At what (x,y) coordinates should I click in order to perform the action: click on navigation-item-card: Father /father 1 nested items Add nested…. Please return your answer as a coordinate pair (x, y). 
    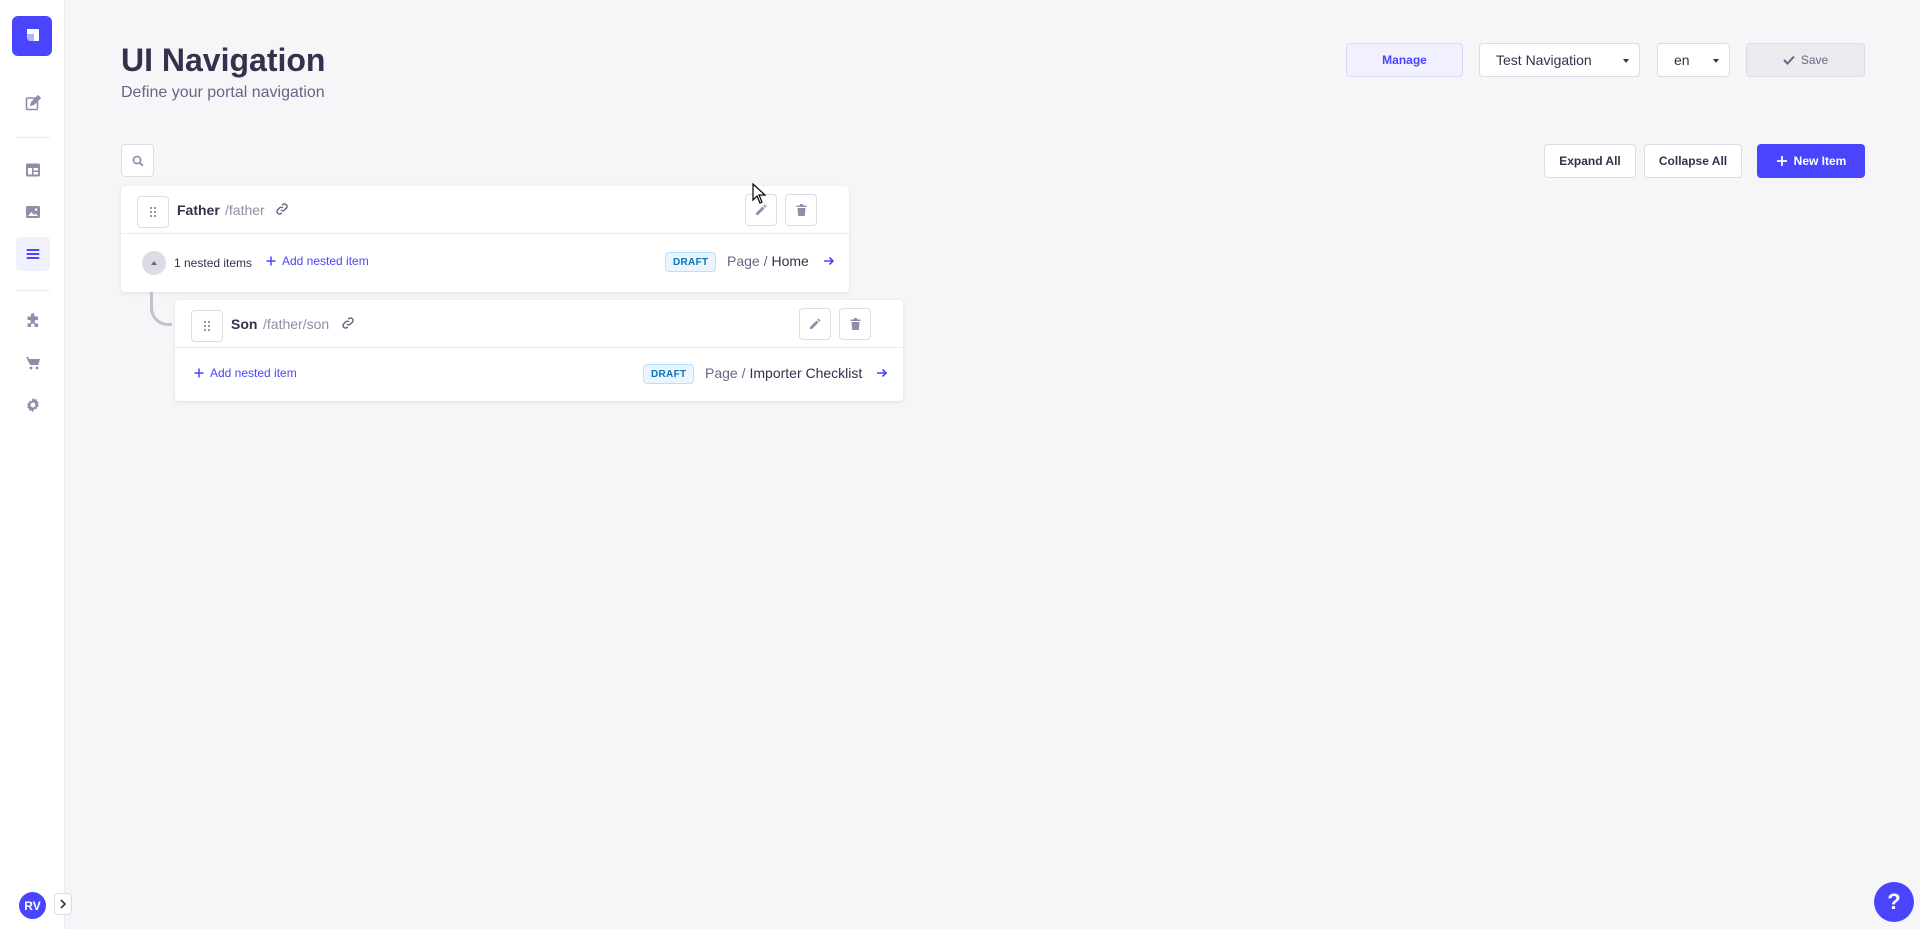
    Looking at the image, I should click on (485, 239).